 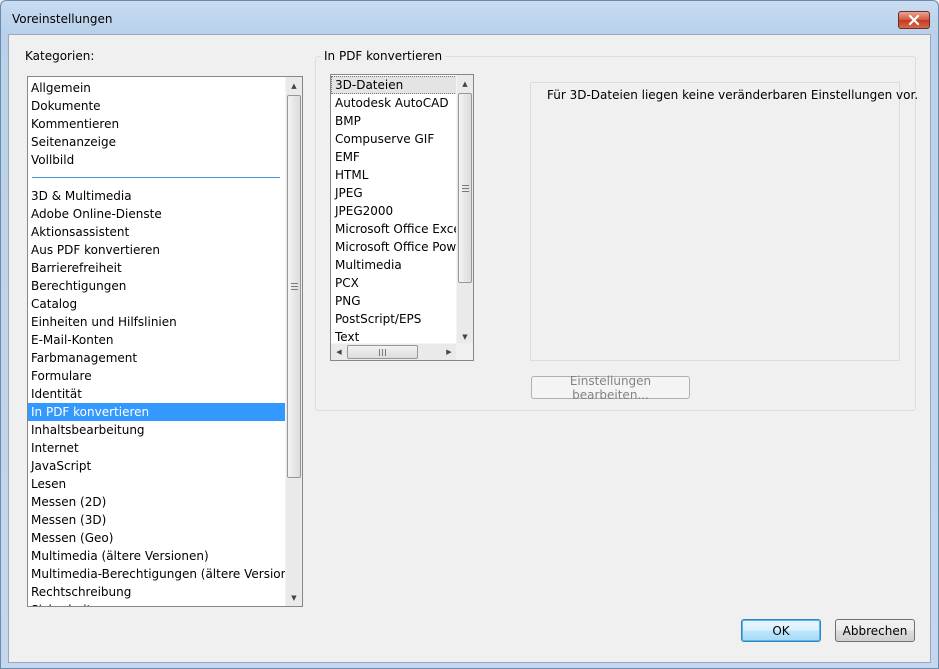 What do you see at coordinates (157, 178) in the screenshot?
I see `category-separator` at bounding box center [157, 178].